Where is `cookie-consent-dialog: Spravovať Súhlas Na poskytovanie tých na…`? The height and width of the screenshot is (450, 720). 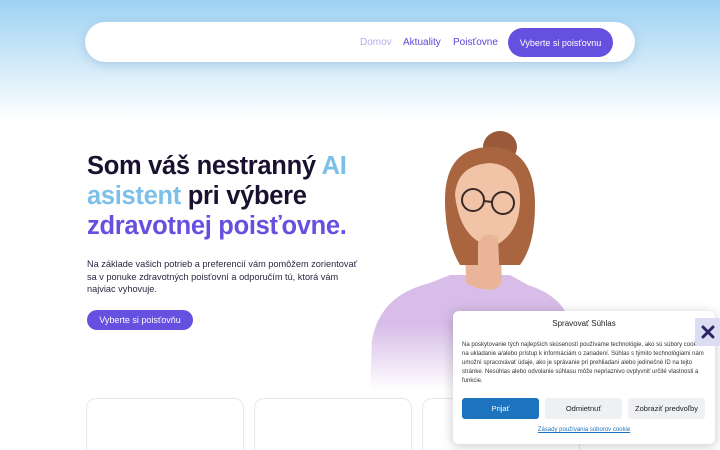
cookie-consent-dialog: Spravovať Súhlas Na poskytovanie tých na… is located at coordinates (584, 377).